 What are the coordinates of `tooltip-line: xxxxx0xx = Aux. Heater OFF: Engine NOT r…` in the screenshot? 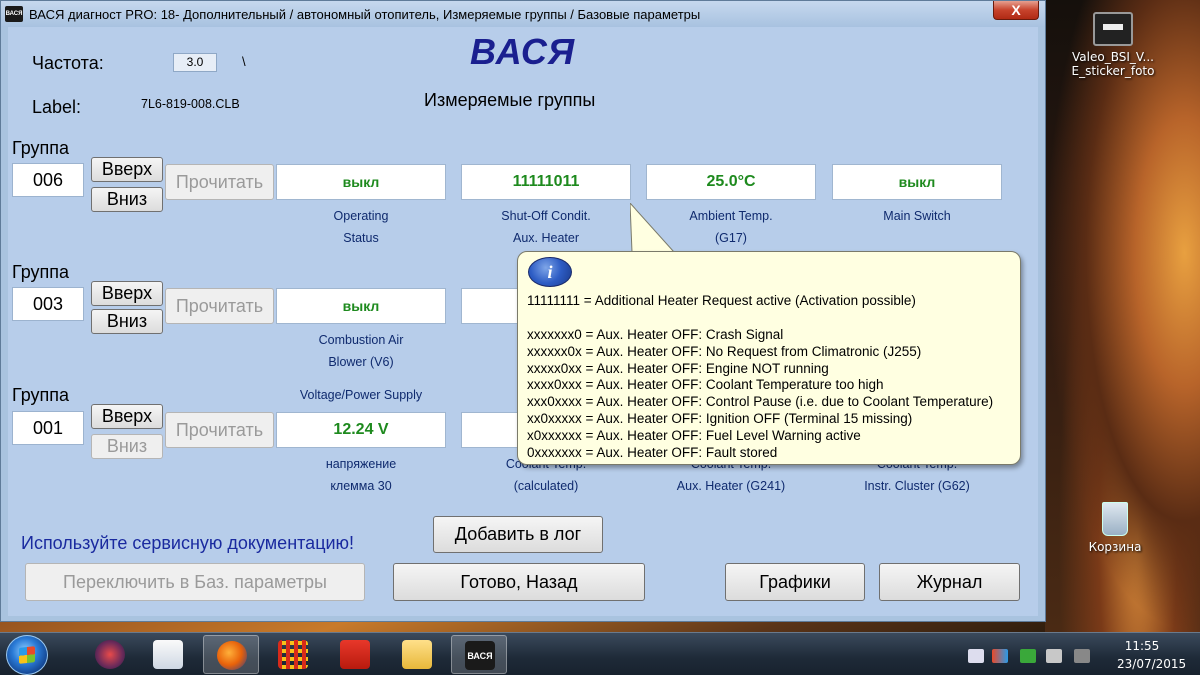 It's located at (678, 368).